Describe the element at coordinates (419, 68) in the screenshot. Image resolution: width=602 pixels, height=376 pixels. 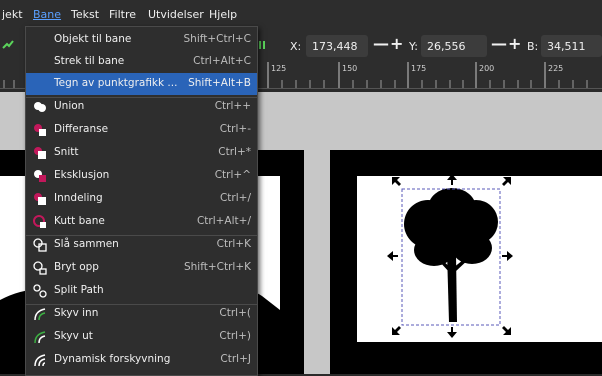
I see `ruler-label: 175` at that location.